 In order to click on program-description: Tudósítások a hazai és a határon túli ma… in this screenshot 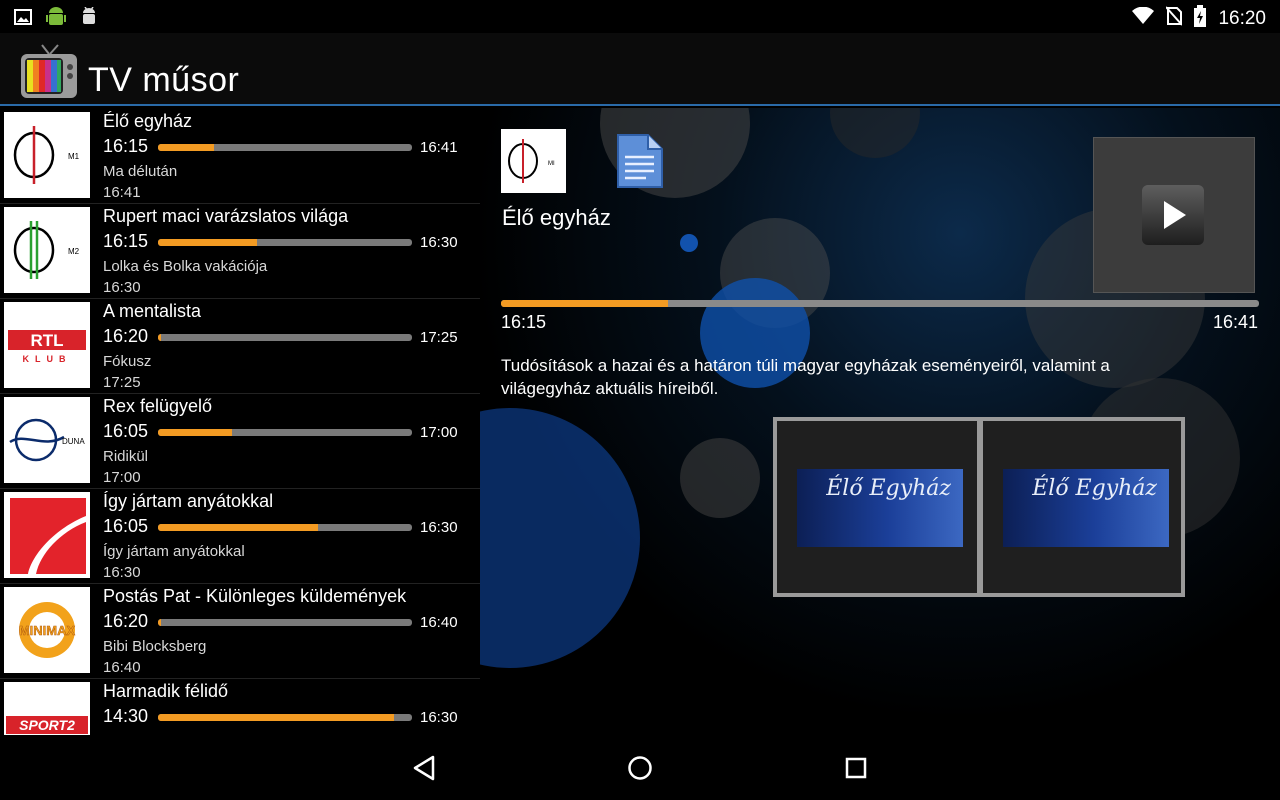, I will do `click(805, 377)`.